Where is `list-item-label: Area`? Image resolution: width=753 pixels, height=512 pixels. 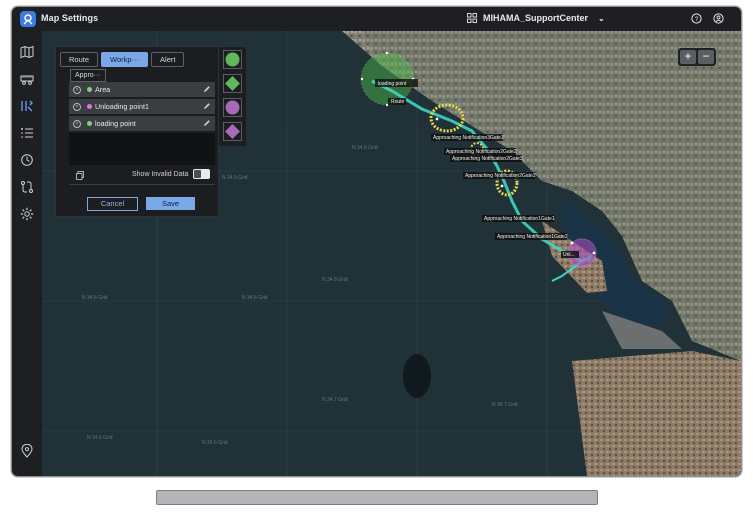
list-item-label: Area is located at coordinates (103, 89).